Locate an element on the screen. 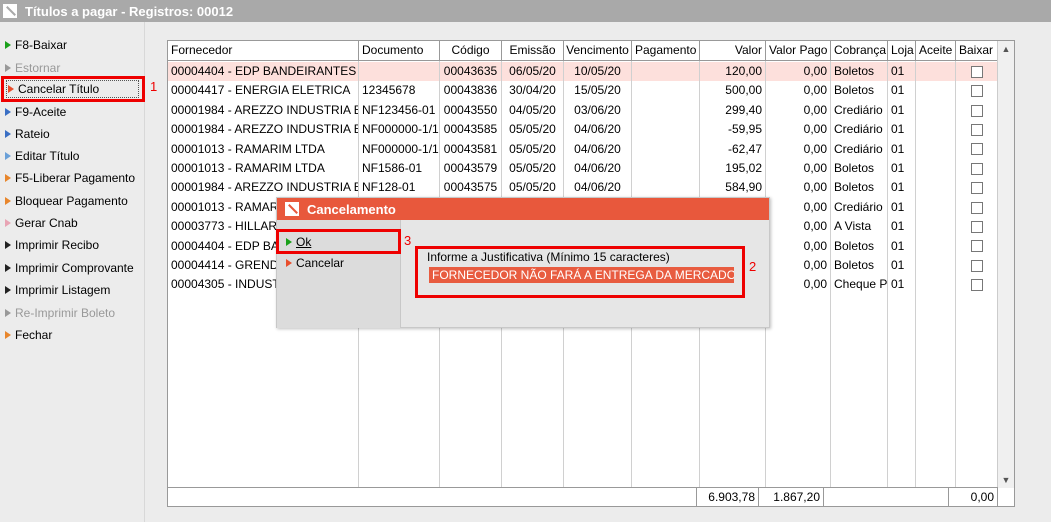 The height and width of the screenshot is (522, 1051). vertical-scrollbar: ▲ ▼ is located at coordinates (1005, 264).